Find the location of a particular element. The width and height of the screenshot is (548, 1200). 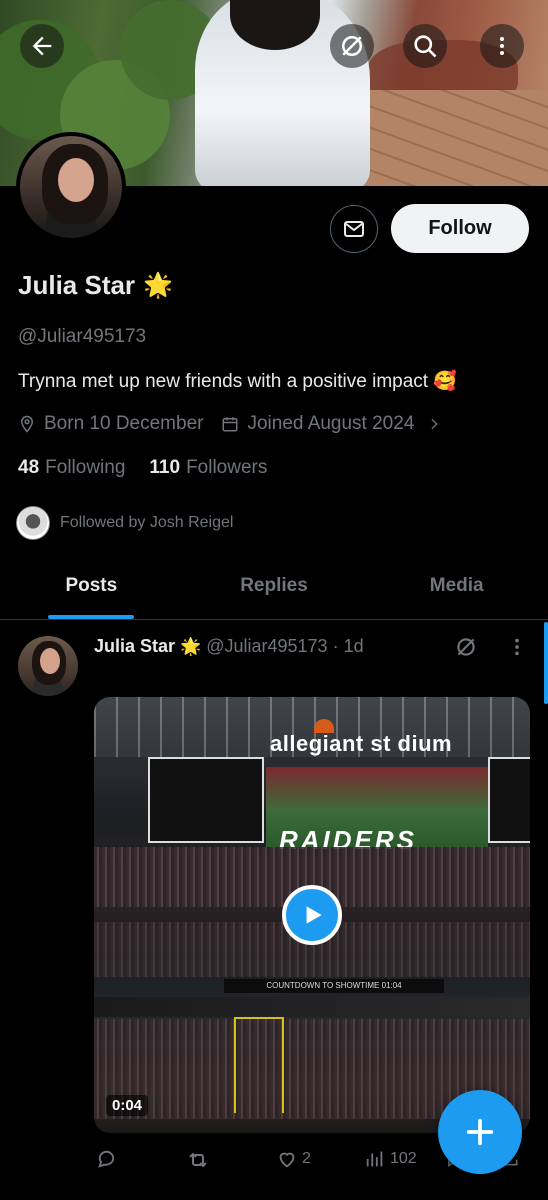

reply-button is located at coordinates (107, 1159).